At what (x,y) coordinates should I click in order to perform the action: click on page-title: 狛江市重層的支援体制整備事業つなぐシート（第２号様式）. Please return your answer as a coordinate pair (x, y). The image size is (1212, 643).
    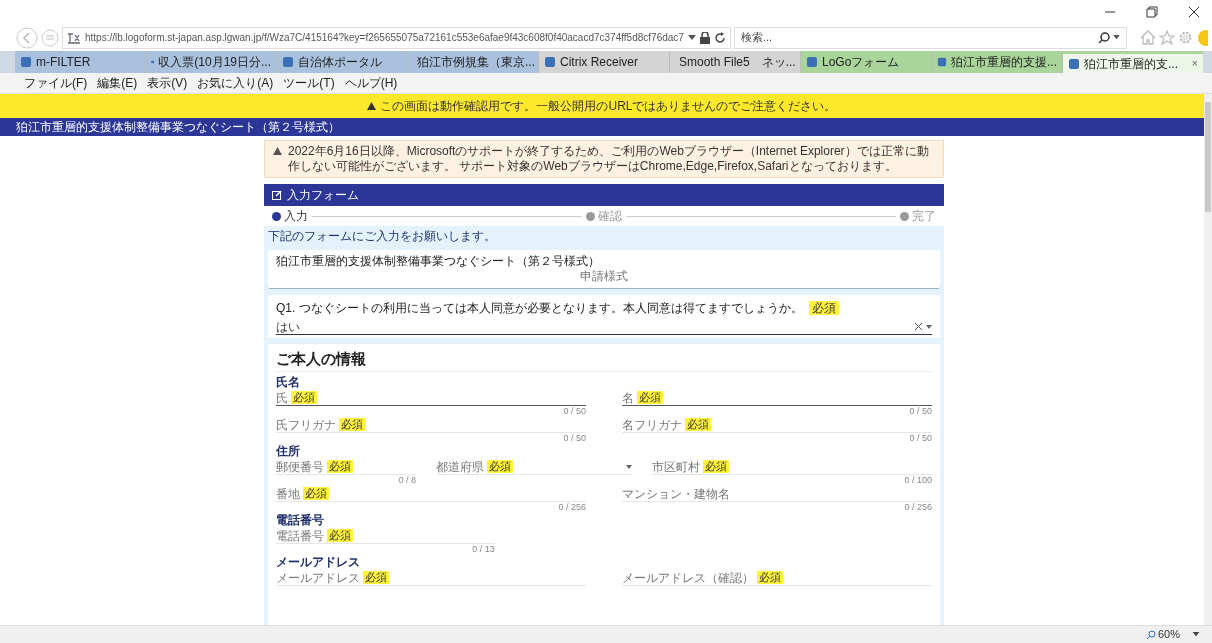
    Looking at the image, I should click on (178, 127).